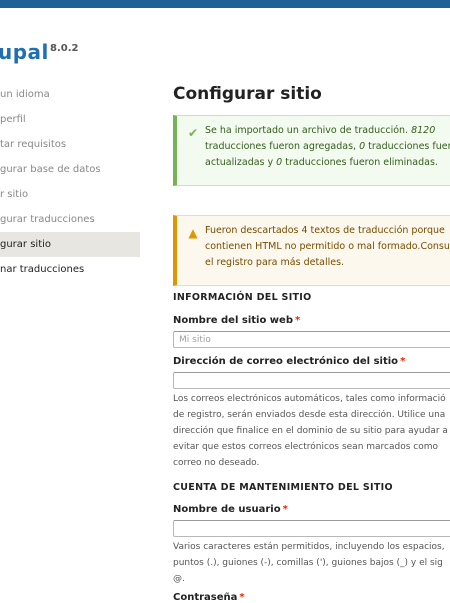 This screenshot has width=450, height=603. I want to click on step-setup-database: gurar base de datos, so click(80, 169).